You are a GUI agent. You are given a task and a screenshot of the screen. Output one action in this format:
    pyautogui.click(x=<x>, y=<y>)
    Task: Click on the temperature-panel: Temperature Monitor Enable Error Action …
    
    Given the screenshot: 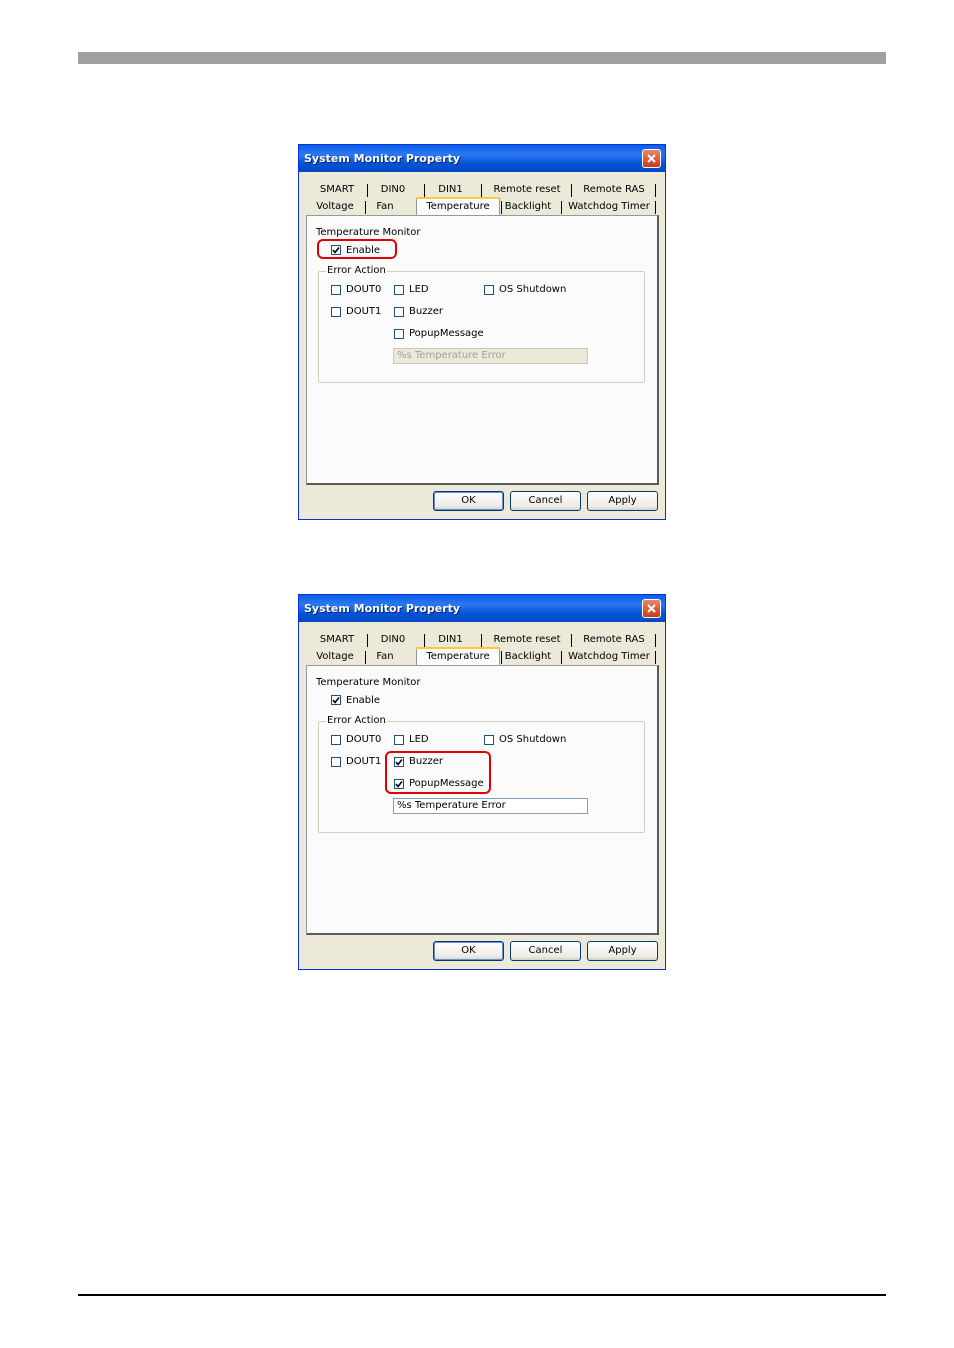 What is the action you would take?
    pyautogui.click(x=482, y=800)
    